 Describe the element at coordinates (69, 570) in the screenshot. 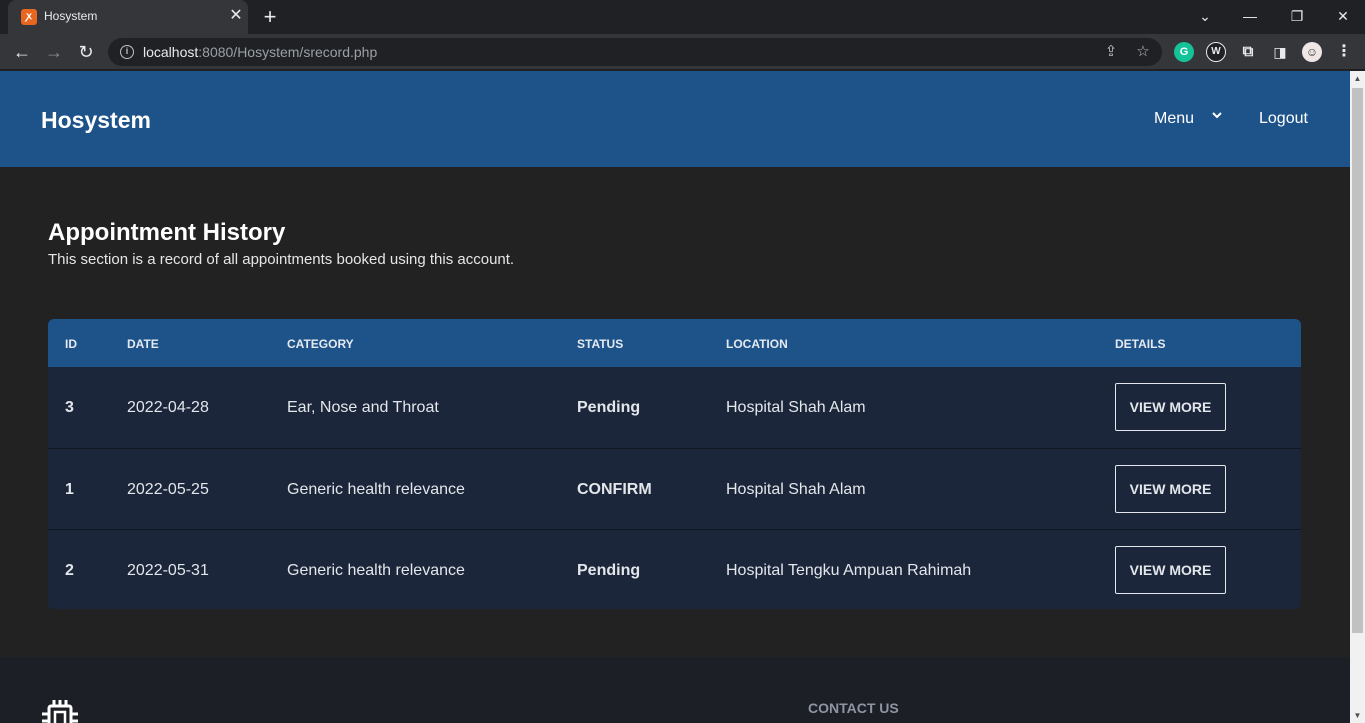

I see `cell-id: 2` at that location.